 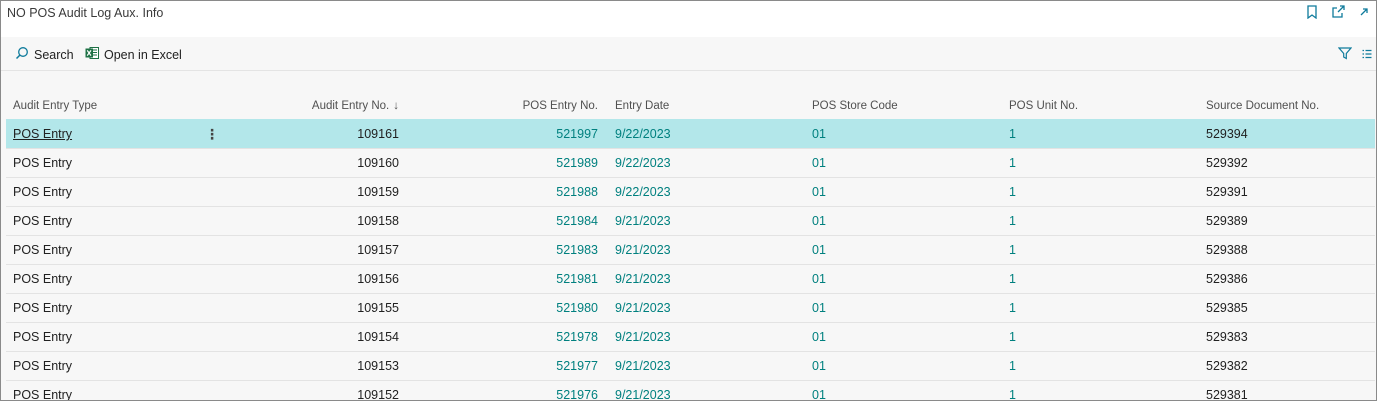 What do you see at coordinates (378, 163) in the screenshot?
I see `audit-entry-no-cell: 109160` at bounding box center [378, 163].